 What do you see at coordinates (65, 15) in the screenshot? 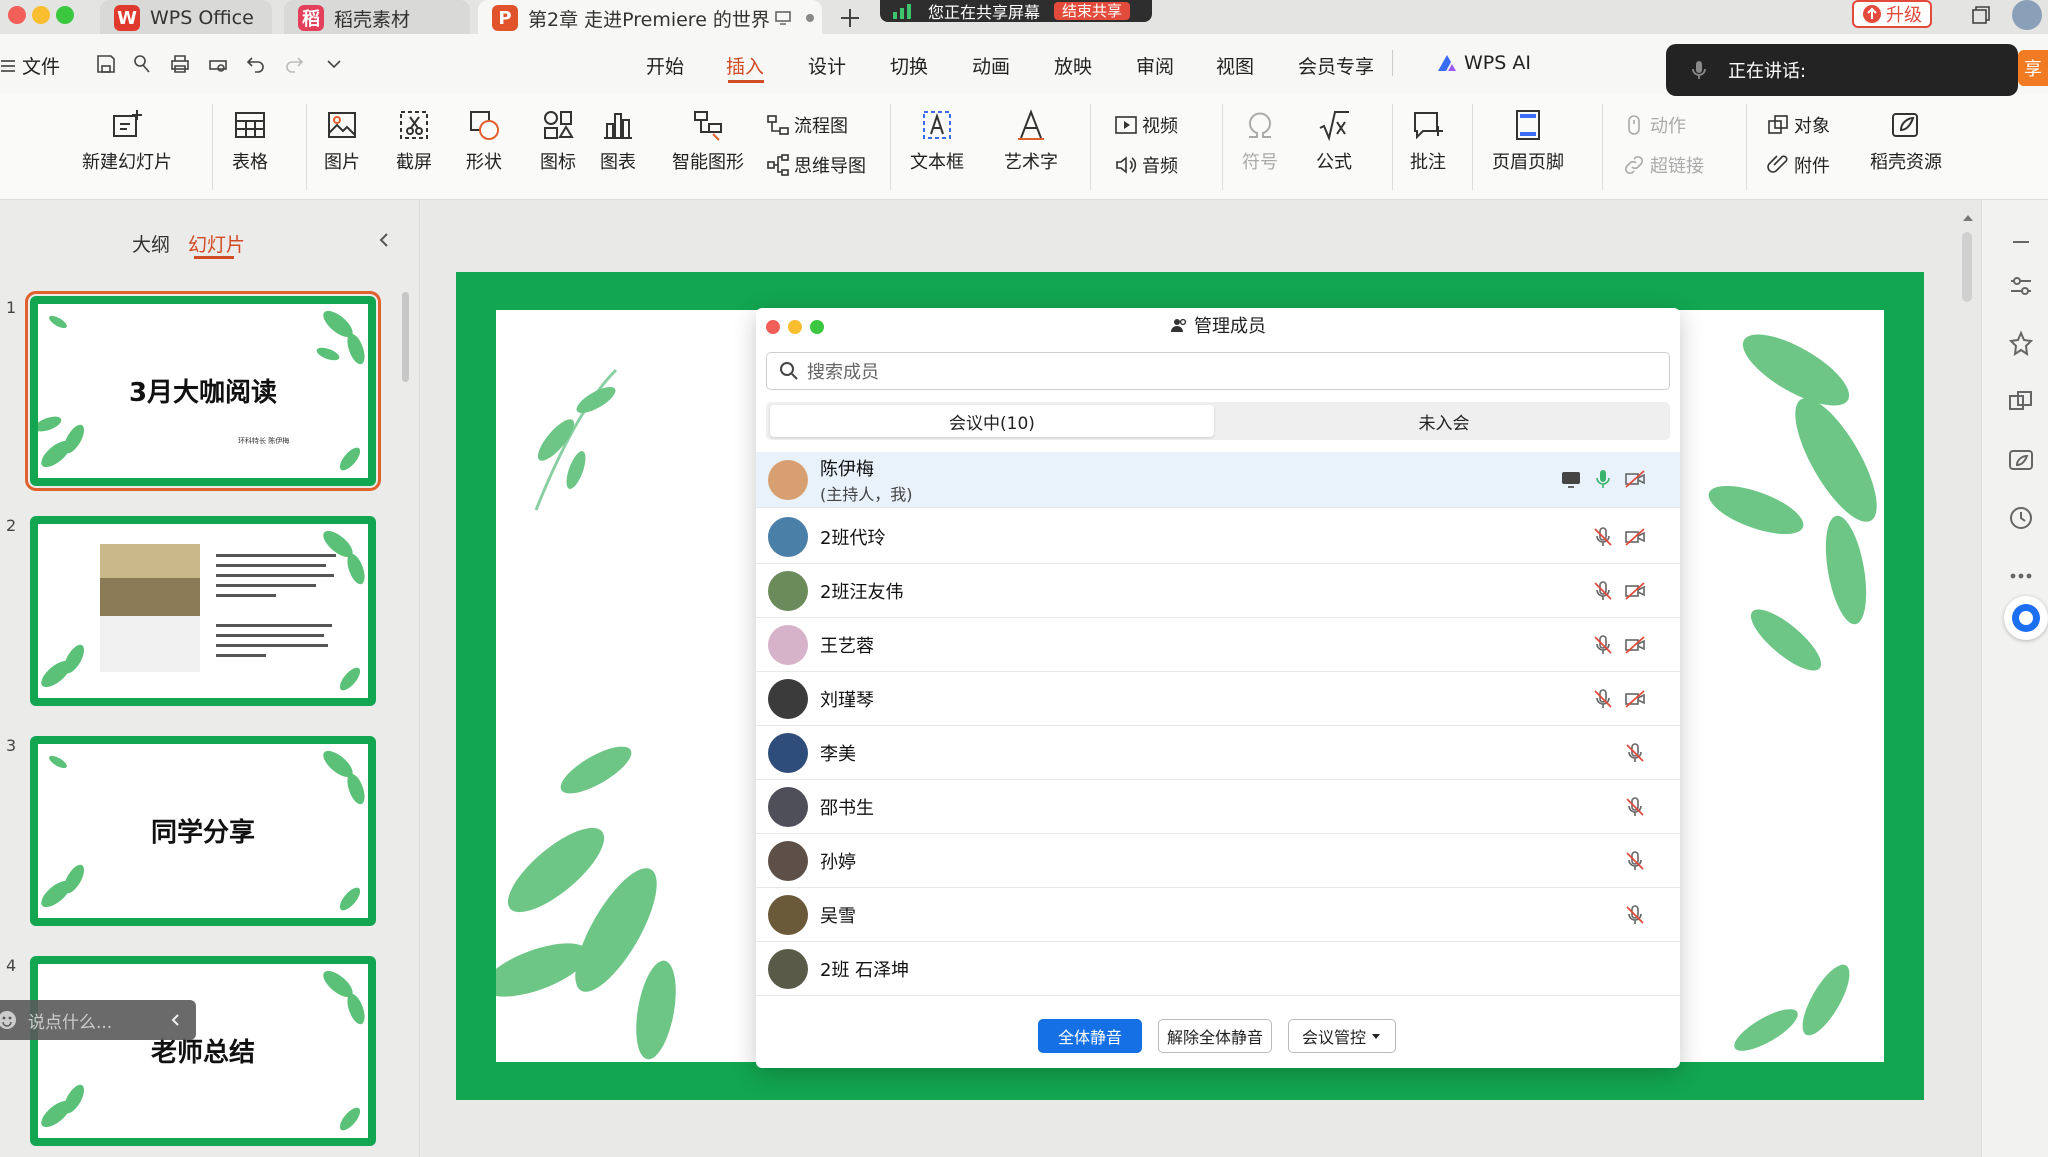
I see `maximize-window-button` at bounding box center [65, 15].